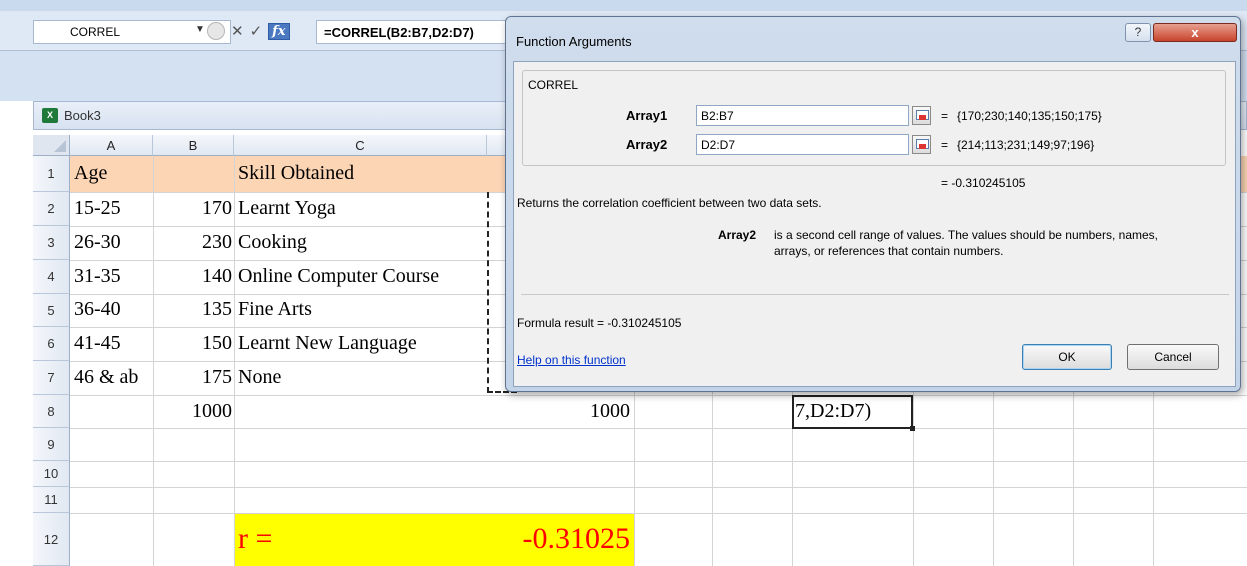 The height and width of the screenshot is (566, 1247). I want to click on cell-c12-r-label: r =, so click(255, 539).